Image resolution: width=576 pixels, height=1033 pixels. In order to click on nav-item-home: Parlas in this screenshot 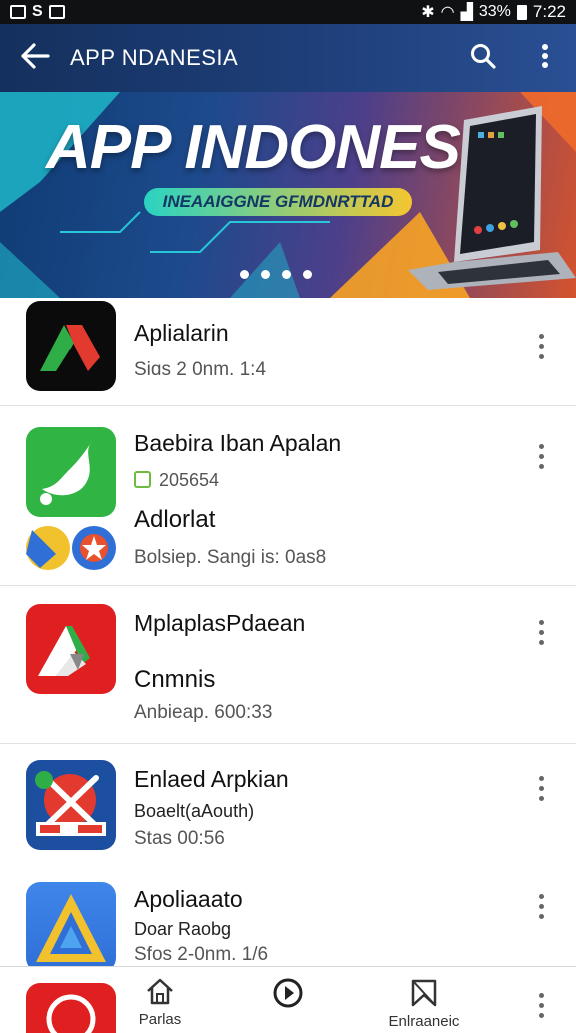, I will do `click(160, 1002)`.